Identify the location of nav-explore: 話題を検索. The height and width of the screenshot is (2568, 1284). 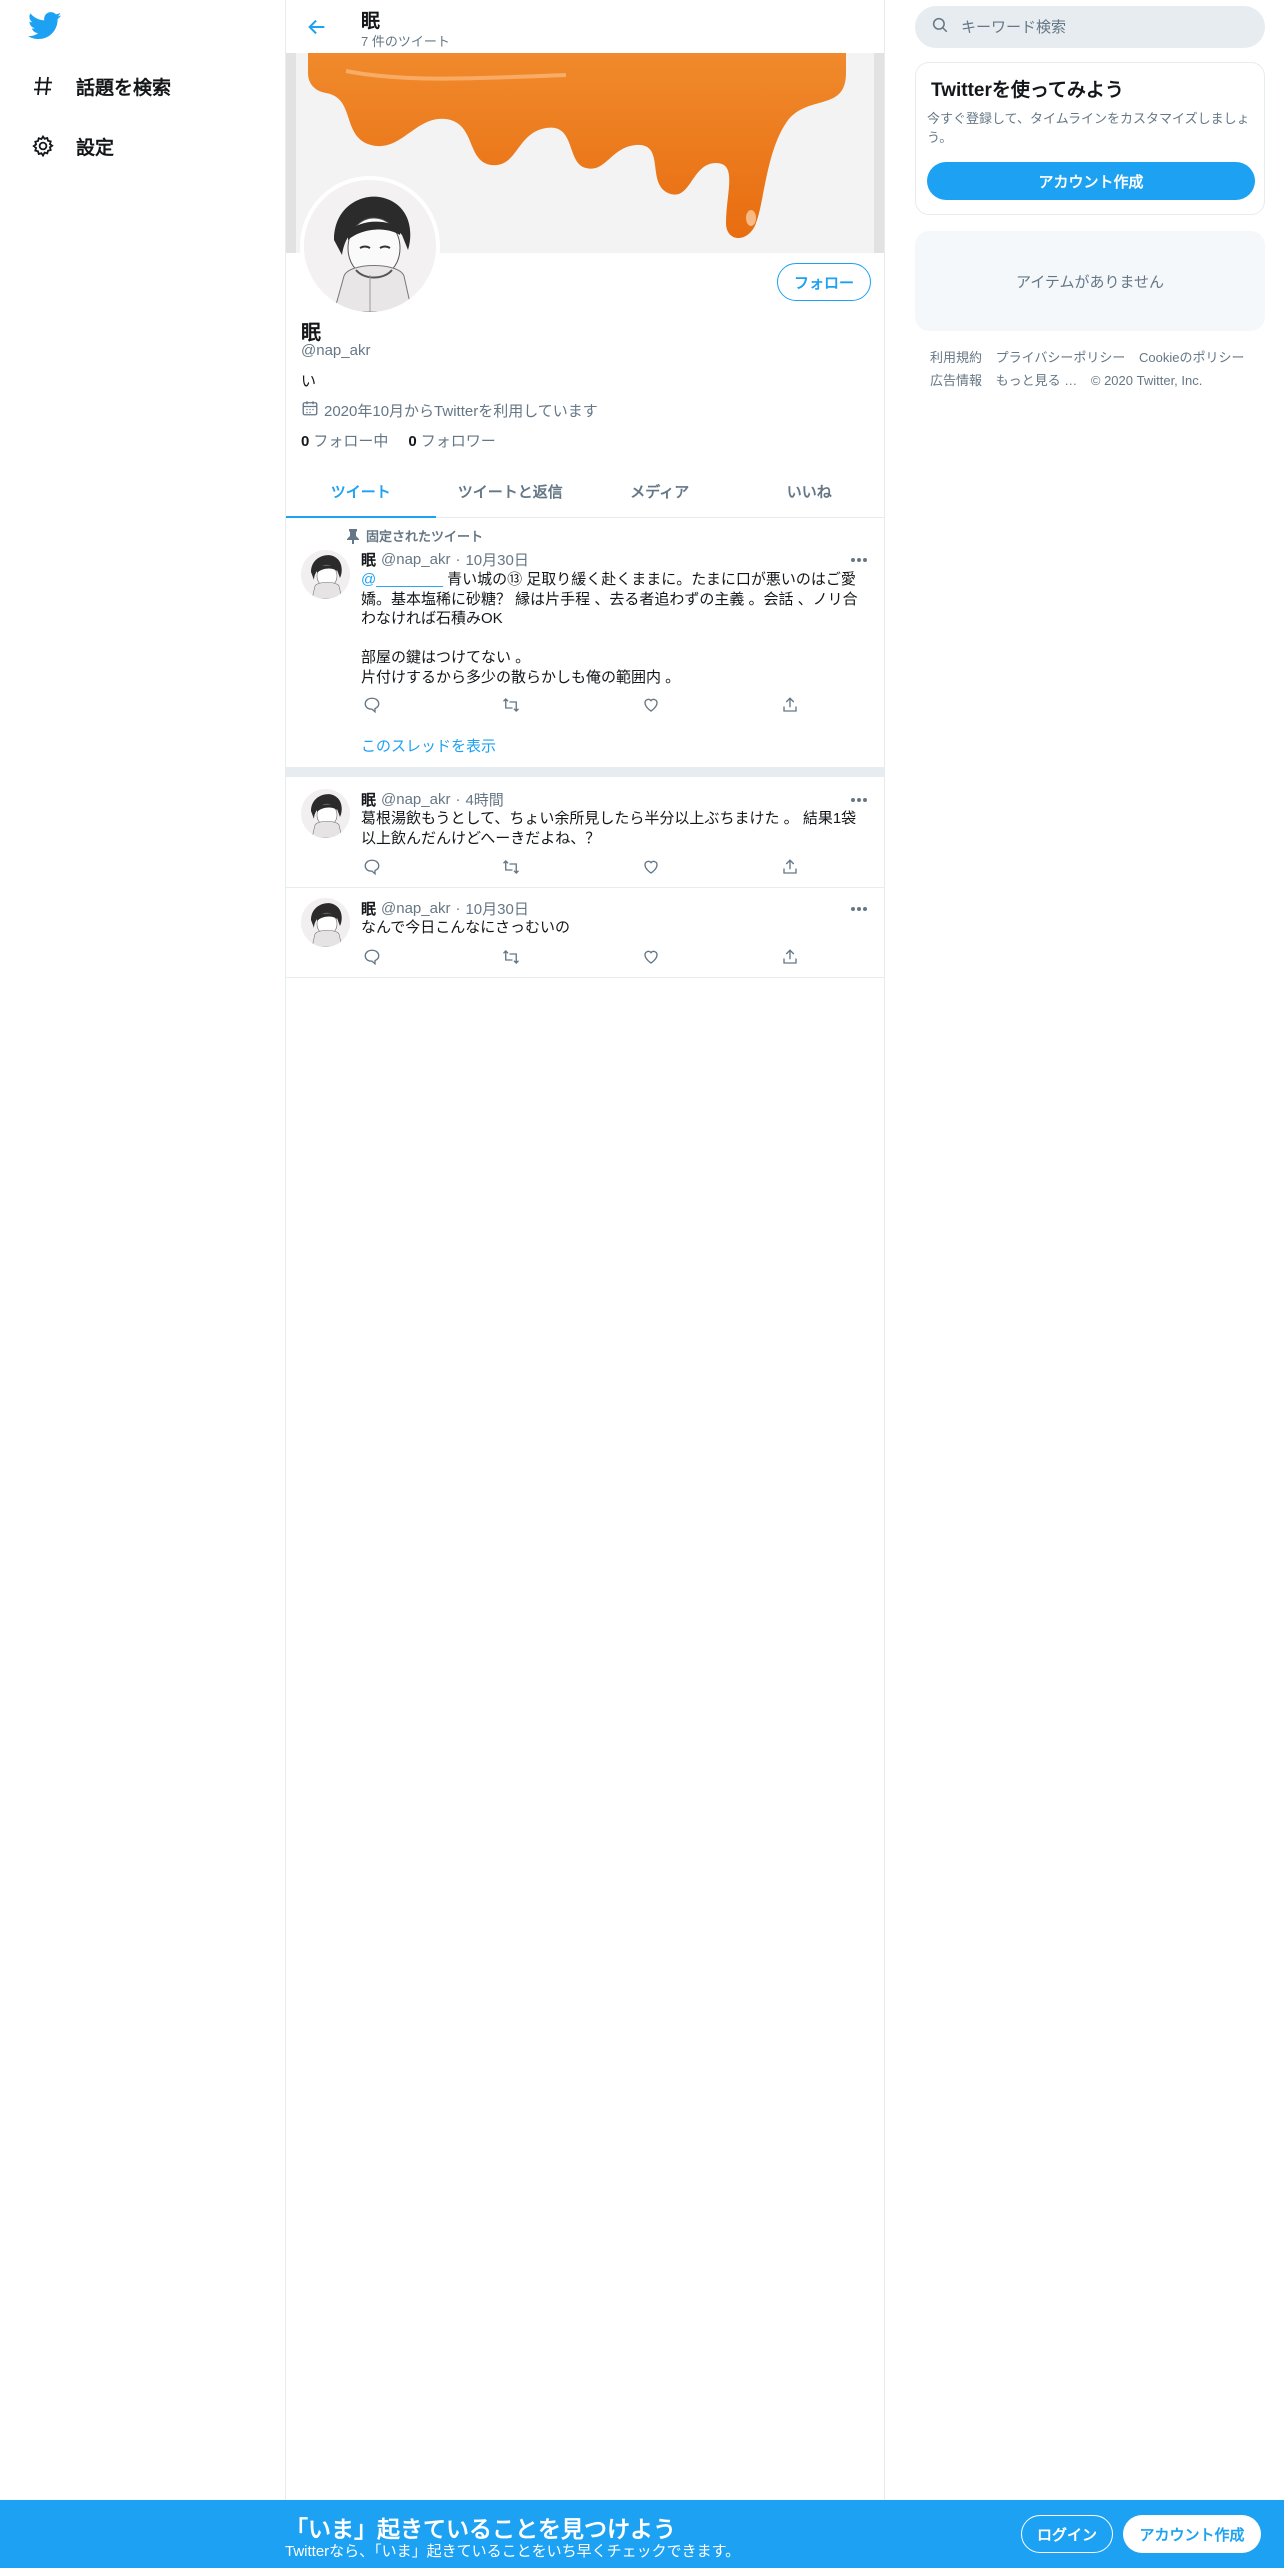
(99, 86).